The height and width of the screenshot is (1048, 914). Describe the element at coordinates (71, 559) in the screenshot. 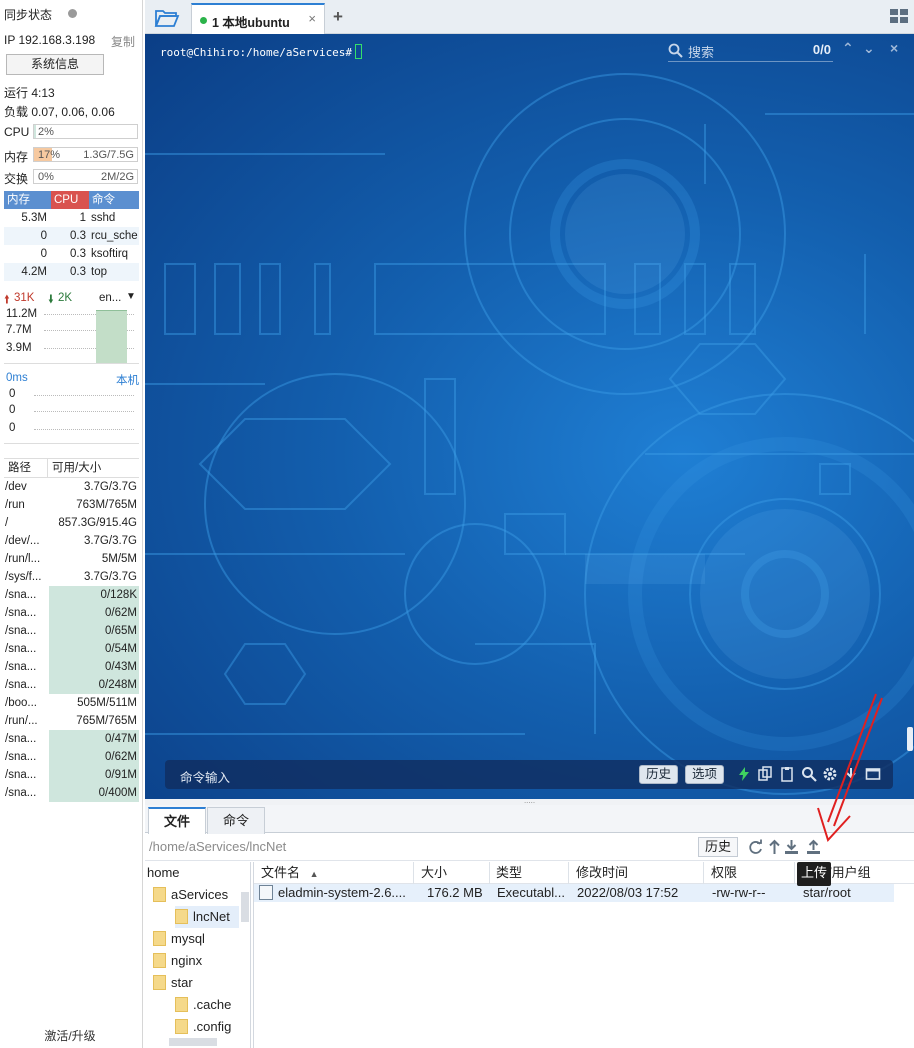

I see `disk-row: /run/l... 5M/5M` at that location.